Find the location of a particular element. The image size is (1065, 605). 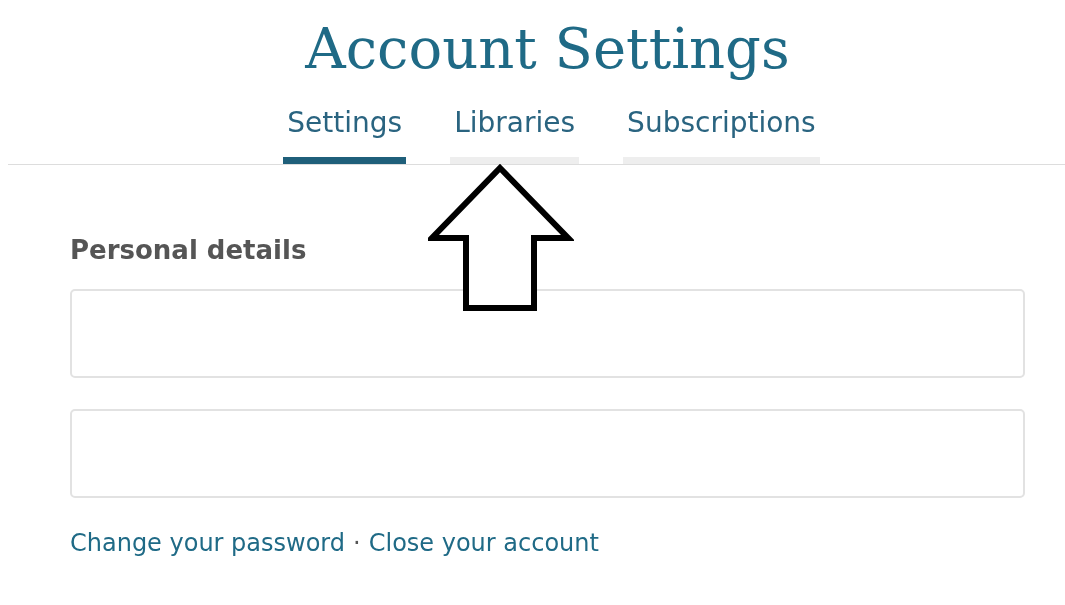

link: Change your password is located at coordinates (208, 543).